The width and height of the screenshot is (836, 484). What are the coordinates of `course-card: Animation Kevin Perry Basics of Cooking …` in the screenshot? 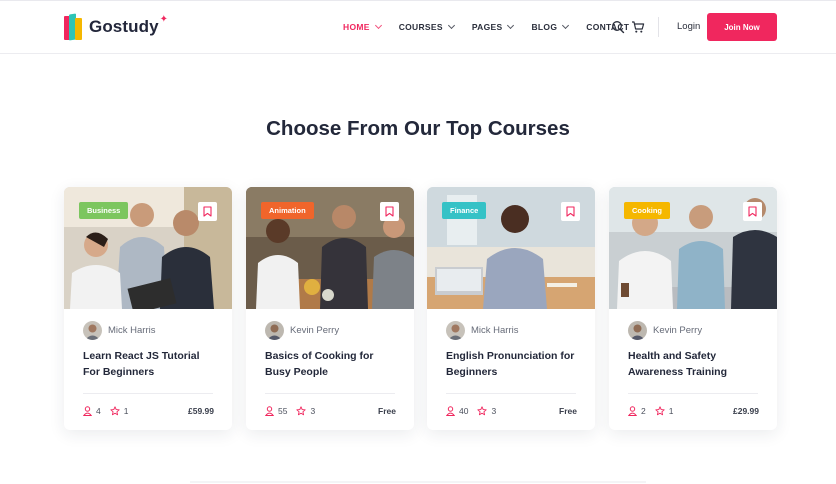 It's located at (330, 308).